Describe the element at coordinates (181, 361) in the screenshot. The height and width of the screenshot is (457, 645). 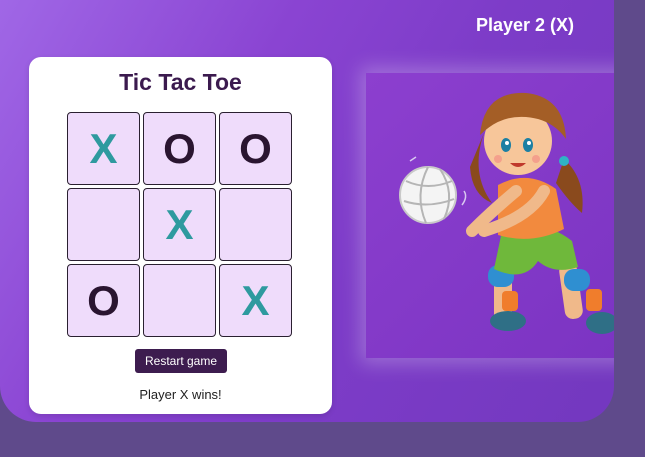
I see `restart-button: Restart game` at that location.